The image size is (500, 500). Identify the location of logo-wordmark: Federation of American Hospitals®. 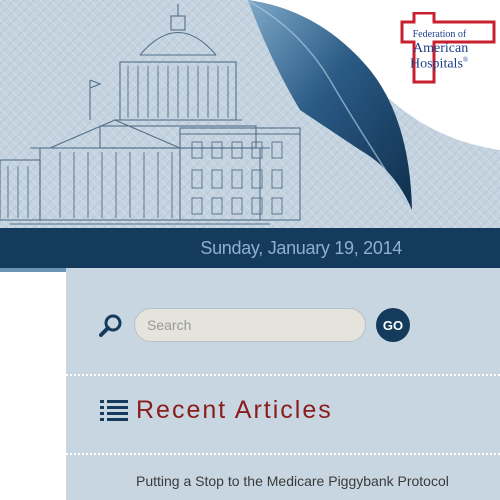
(439, 51).